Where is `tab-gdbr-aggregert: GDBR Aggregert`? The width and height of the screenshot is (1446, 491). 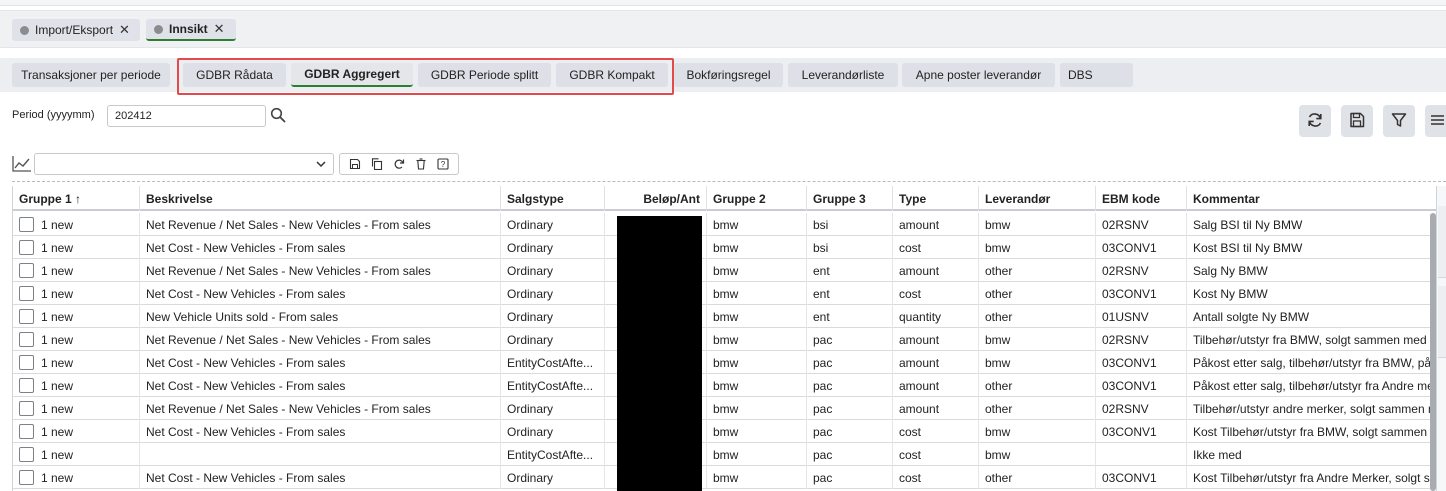
tab-gdbr-aggregert: GDBR Aggregert is located at coordinates (352, 75).